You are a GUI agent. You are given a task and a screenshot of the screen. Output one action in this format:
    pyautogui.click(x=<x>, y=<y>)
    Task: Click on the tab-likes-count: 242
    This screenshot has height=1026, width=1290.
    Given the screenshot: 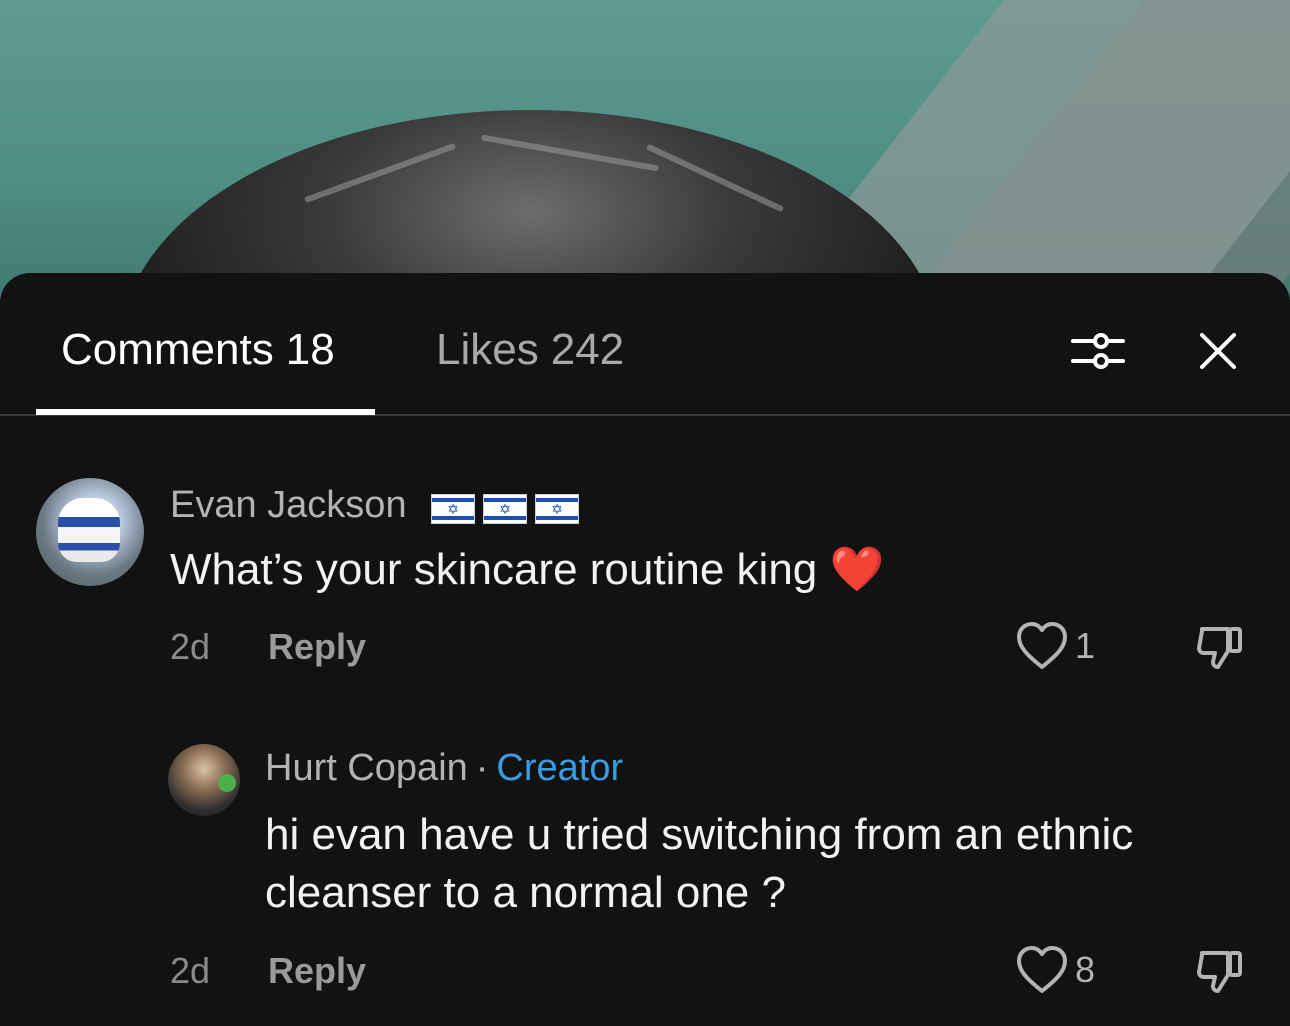 What is the action you would take?
    pyautogui.click(x=587, y=349)
    